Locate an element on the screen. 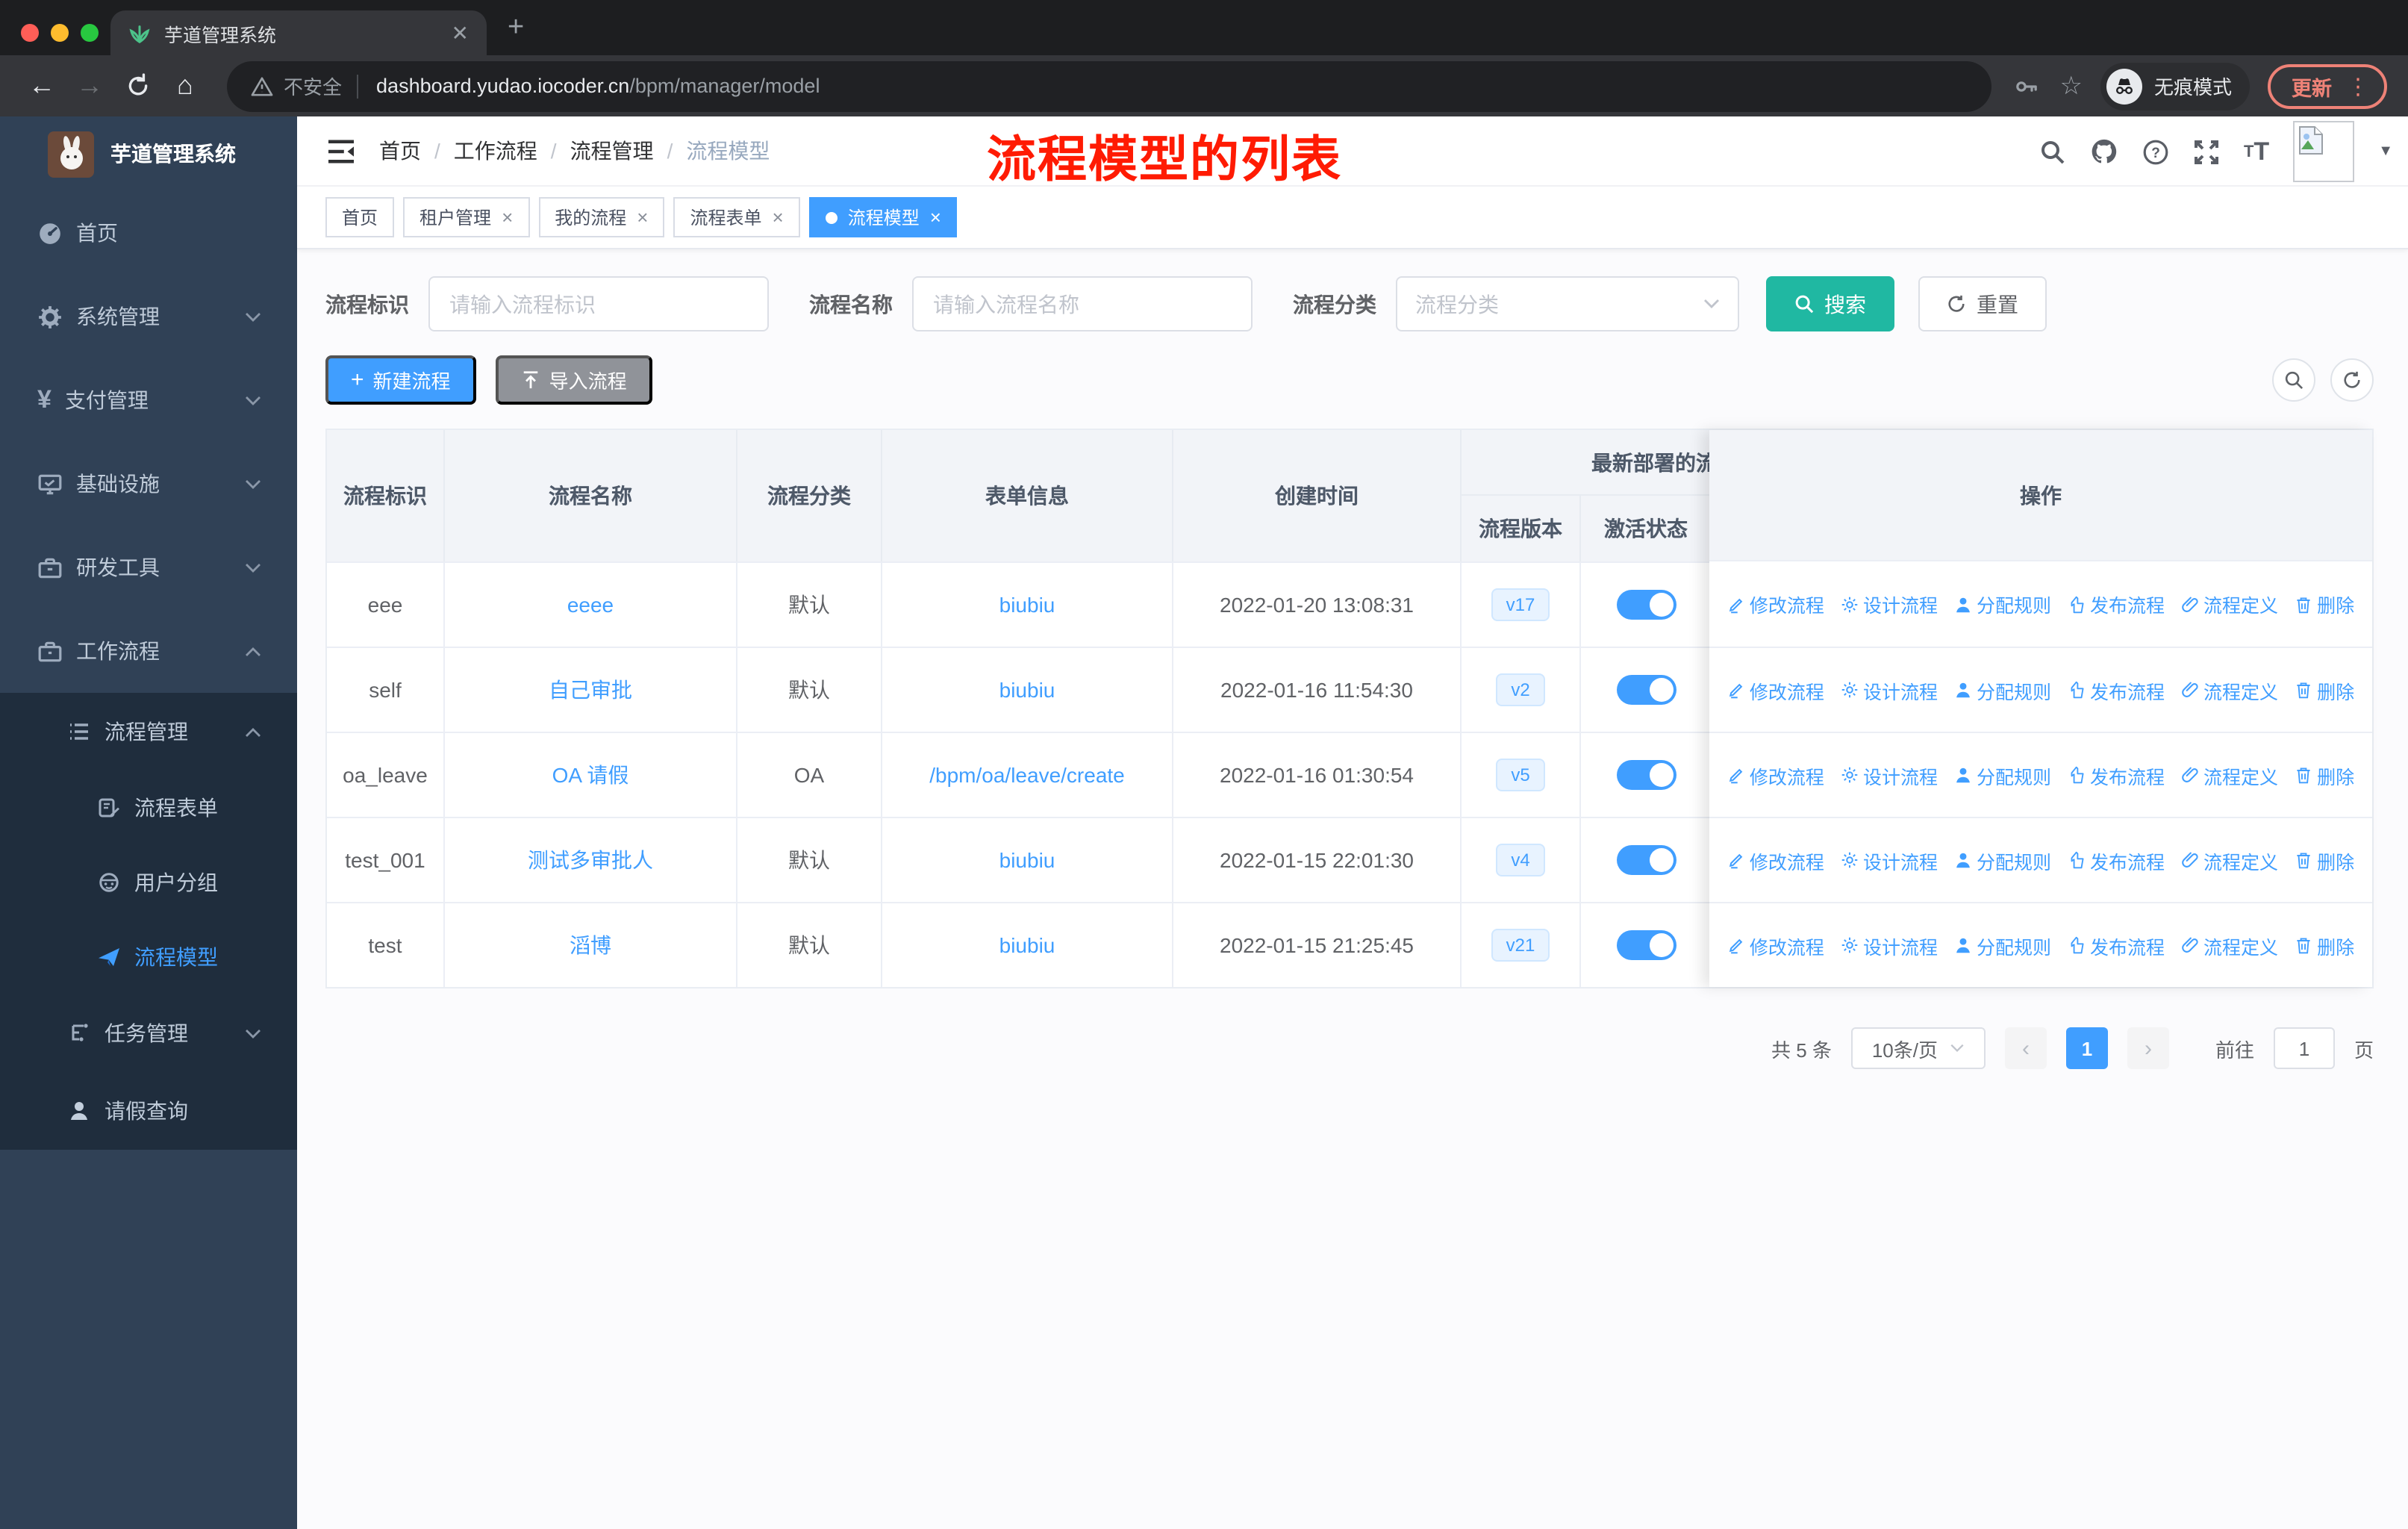 This screenshot has height=1529, width=2408. caret-down-icon: ▼ is located at coordinates (2385, 151).